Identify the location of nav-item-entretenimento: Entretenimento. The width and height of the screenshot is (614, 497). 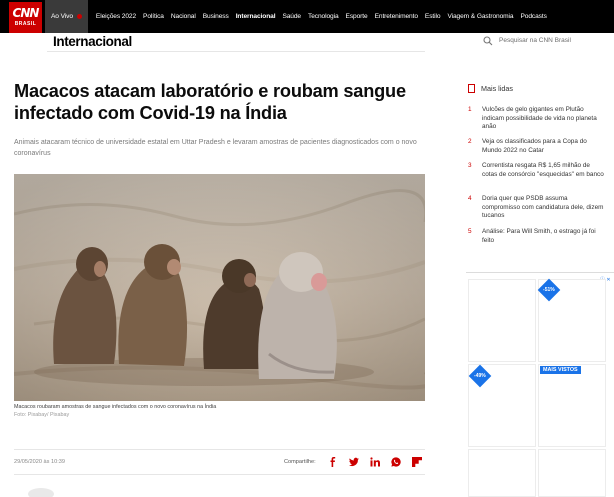
(396, 16).